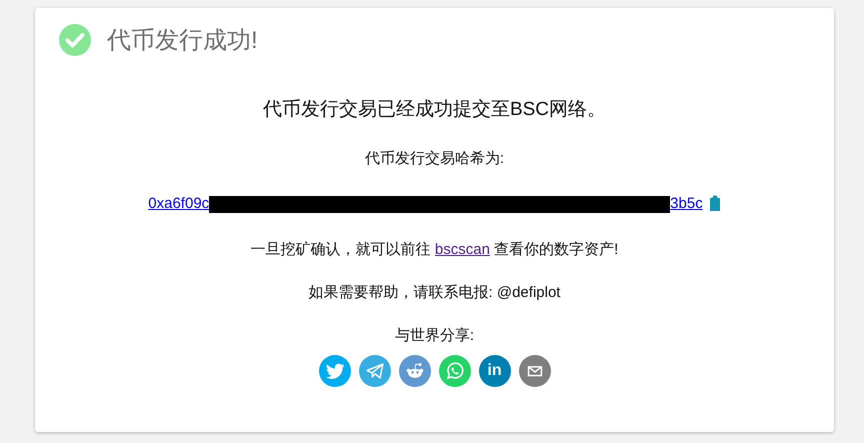 The image size is (864, 443). What do you see at coordinates (494, 371) in the screenshot?
I see `linkedin-share-button: in` at bounding box center [494, 371].